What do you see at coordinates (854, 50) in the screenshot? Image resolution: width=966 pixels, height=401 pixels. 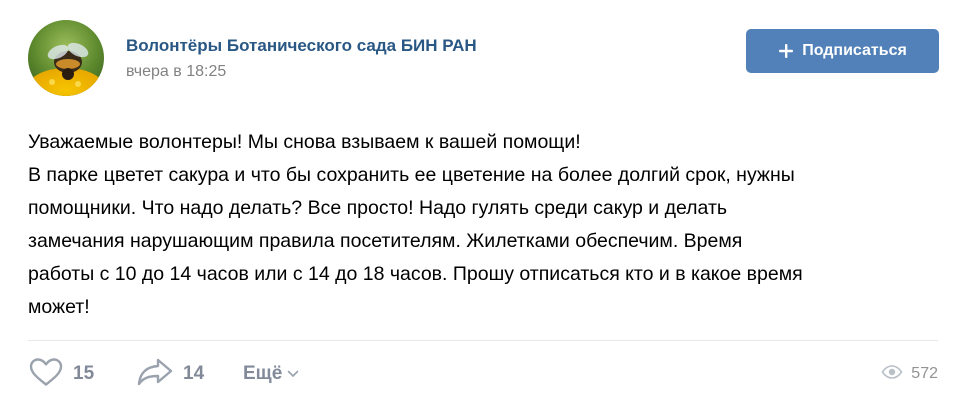 I see `subscribe-button-label: Подписаться` at bounding box center [854, 50].